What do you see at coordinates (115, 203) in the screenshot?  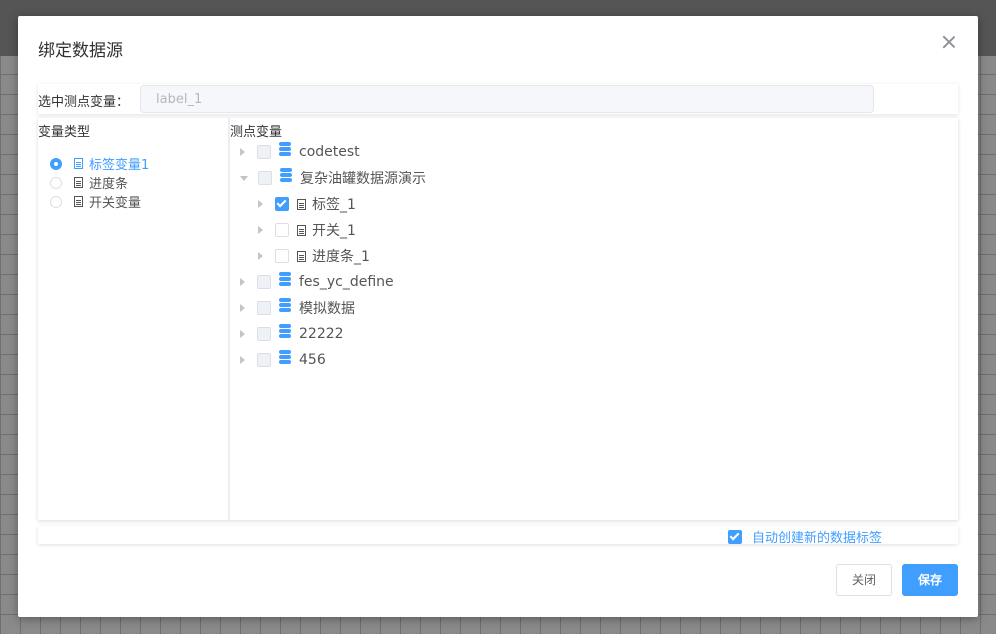 I see `variable-type-label: 开关变量` at bounding box center [115, 203].